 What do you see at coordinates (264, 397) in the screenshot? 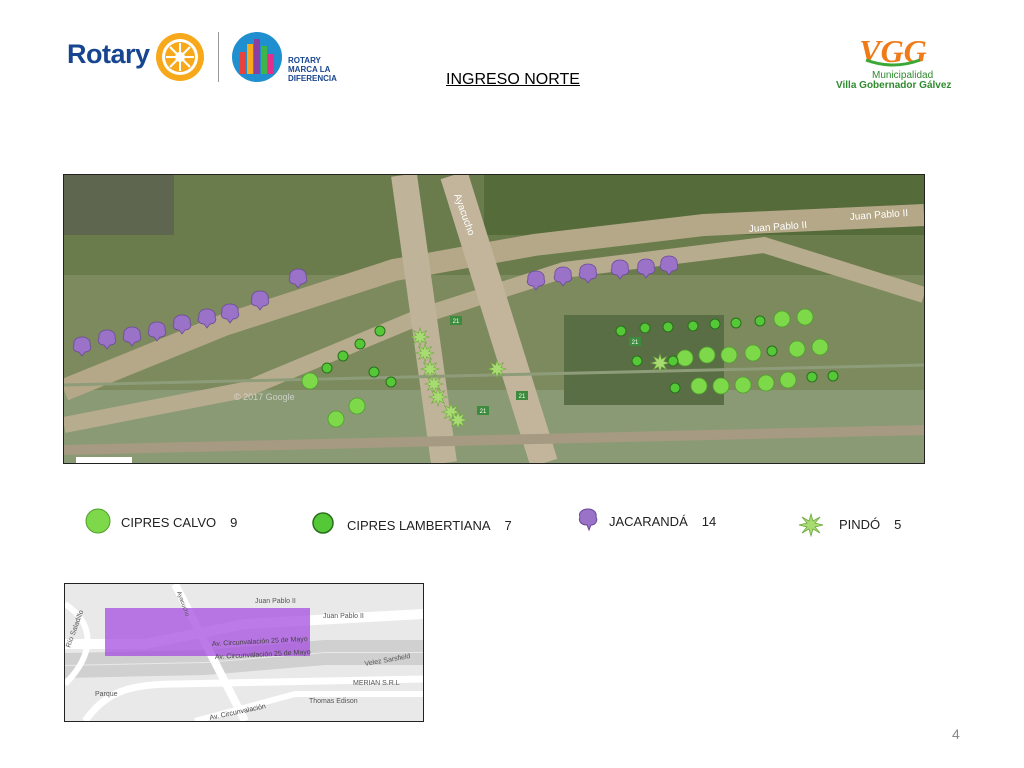
I see `map-watermark: © 2017 Google` at bounding box center [264, 397].